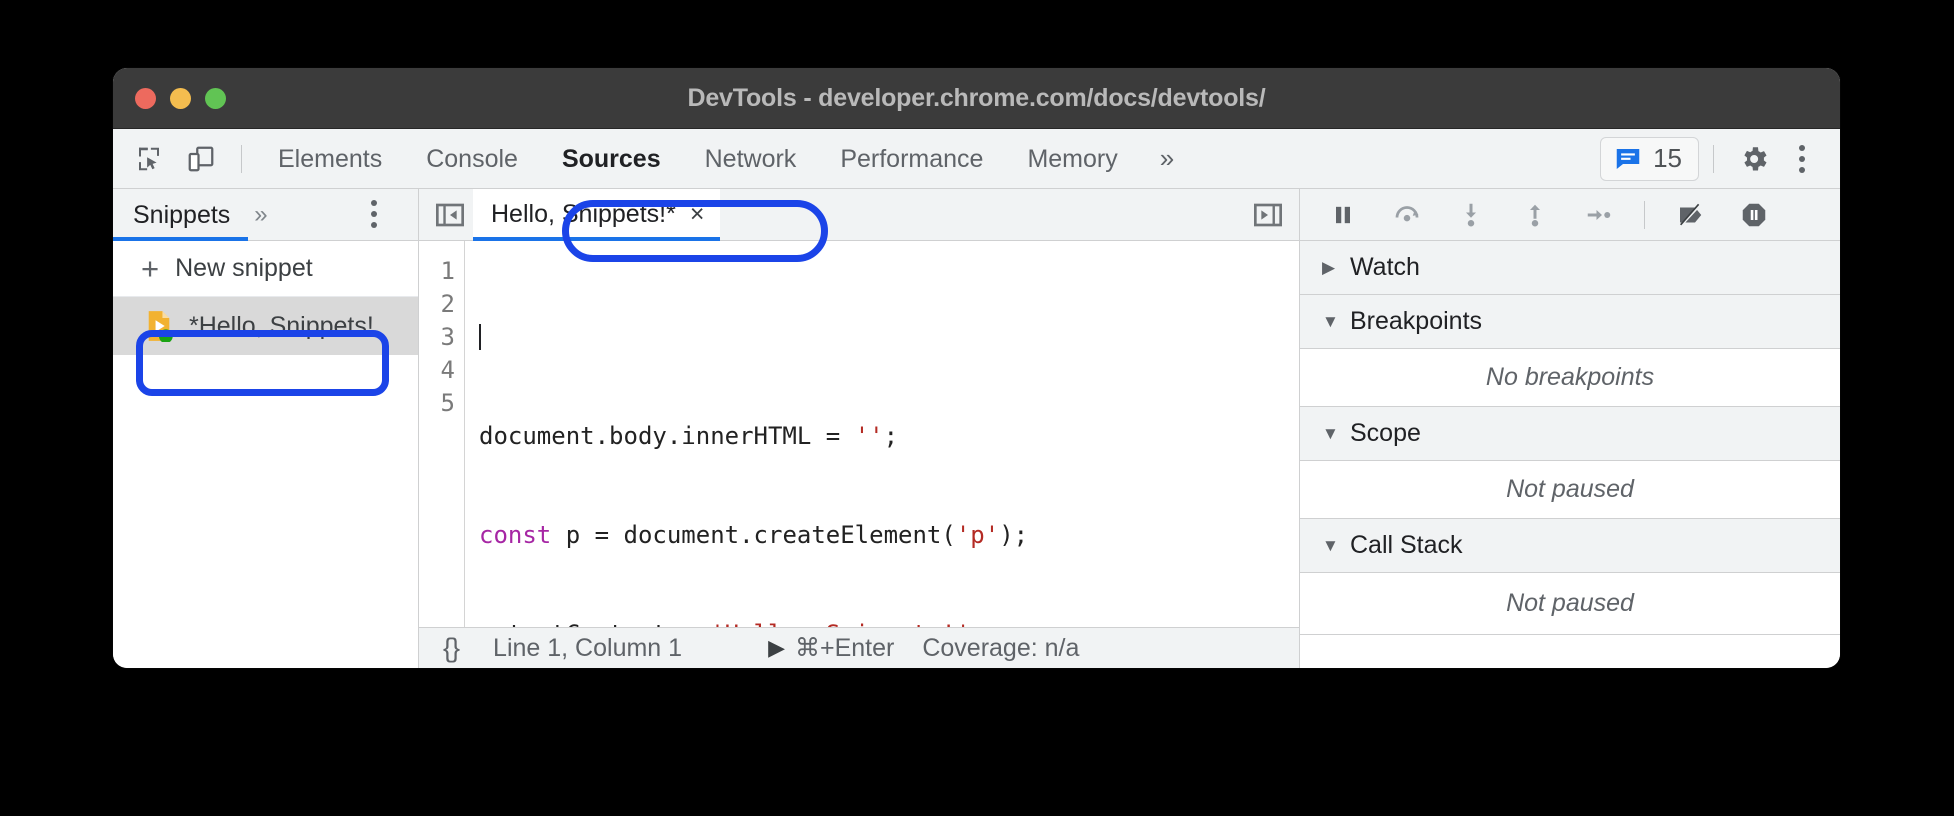 Image resolution: width=1954 pixels, height=816 pixels. What do you see at coordinates (1570, 546) in the screenshot?
I see `section-header-call-stack: ▼ Call Stack` at bounding box center [1570, 546].